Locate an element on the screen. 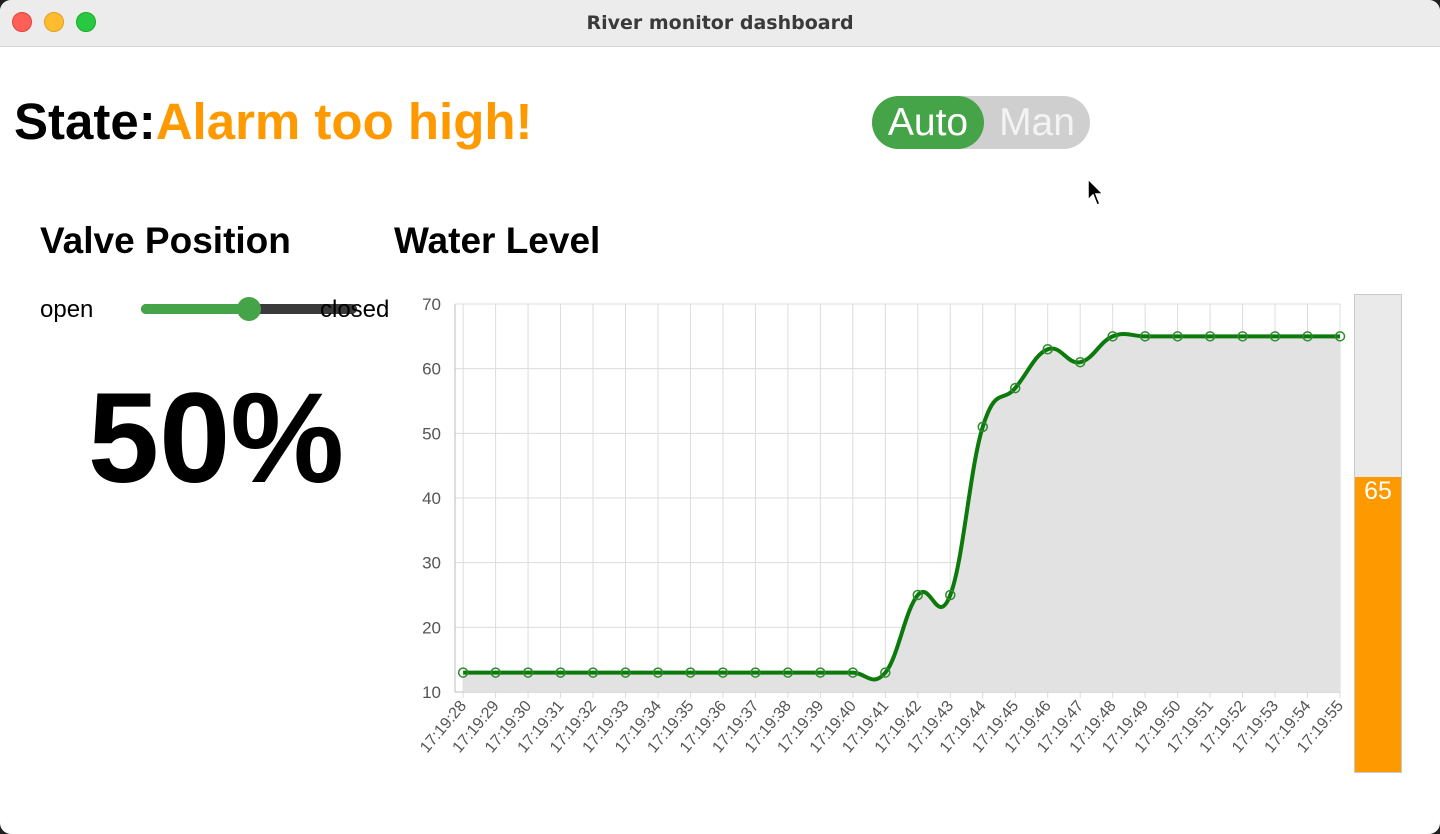 The image size is (1440, 834). state-value: Alarm too high! is located at coordinates (344, 121).